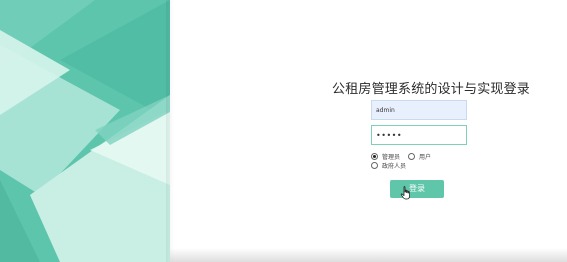  Describe the element at coordinates (419, 110) in the screenshot. I see `username-input` at that location.